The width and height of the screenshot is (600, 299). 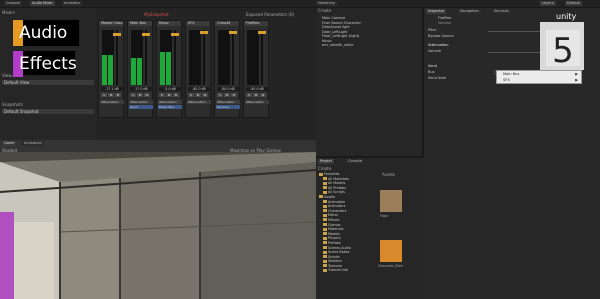 What do you see at coordinates (156, 14) in the screenshot?
I see `snapshot-bar: MySnapshot` at bounding box center [156, 14].